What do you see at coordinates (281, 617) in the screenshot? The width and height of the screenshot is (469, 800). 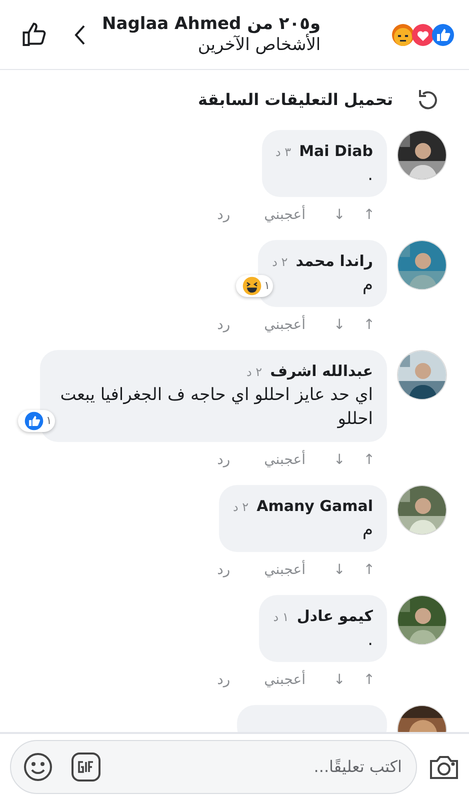 I see `comment-time: ١ د` at bounding box center [281, 617].